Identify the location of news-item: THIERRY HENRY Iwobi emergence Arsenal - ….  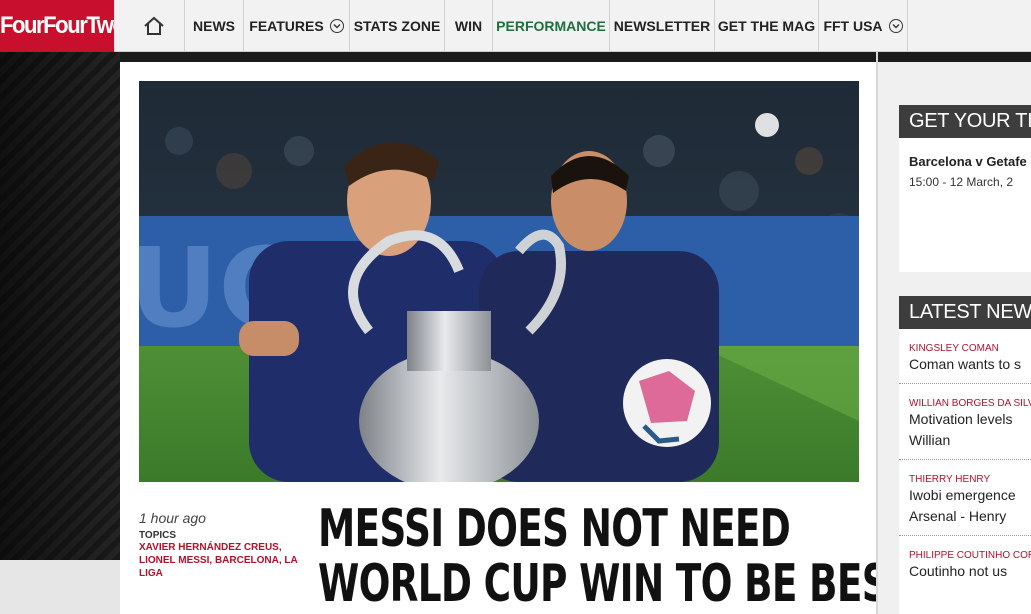
(965, 498).